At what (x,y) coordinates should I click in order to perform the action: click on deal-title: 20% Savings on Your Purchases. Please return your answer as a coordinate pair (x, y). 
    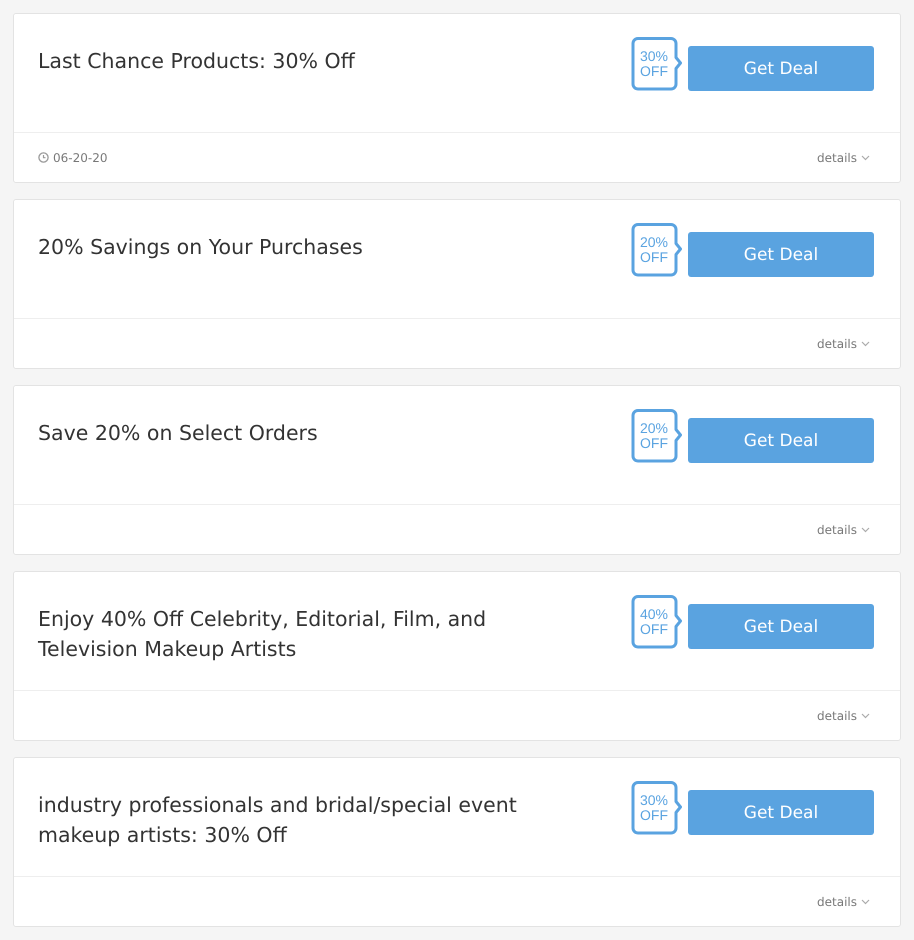
    Looking at the image, I should click on (201, 247).